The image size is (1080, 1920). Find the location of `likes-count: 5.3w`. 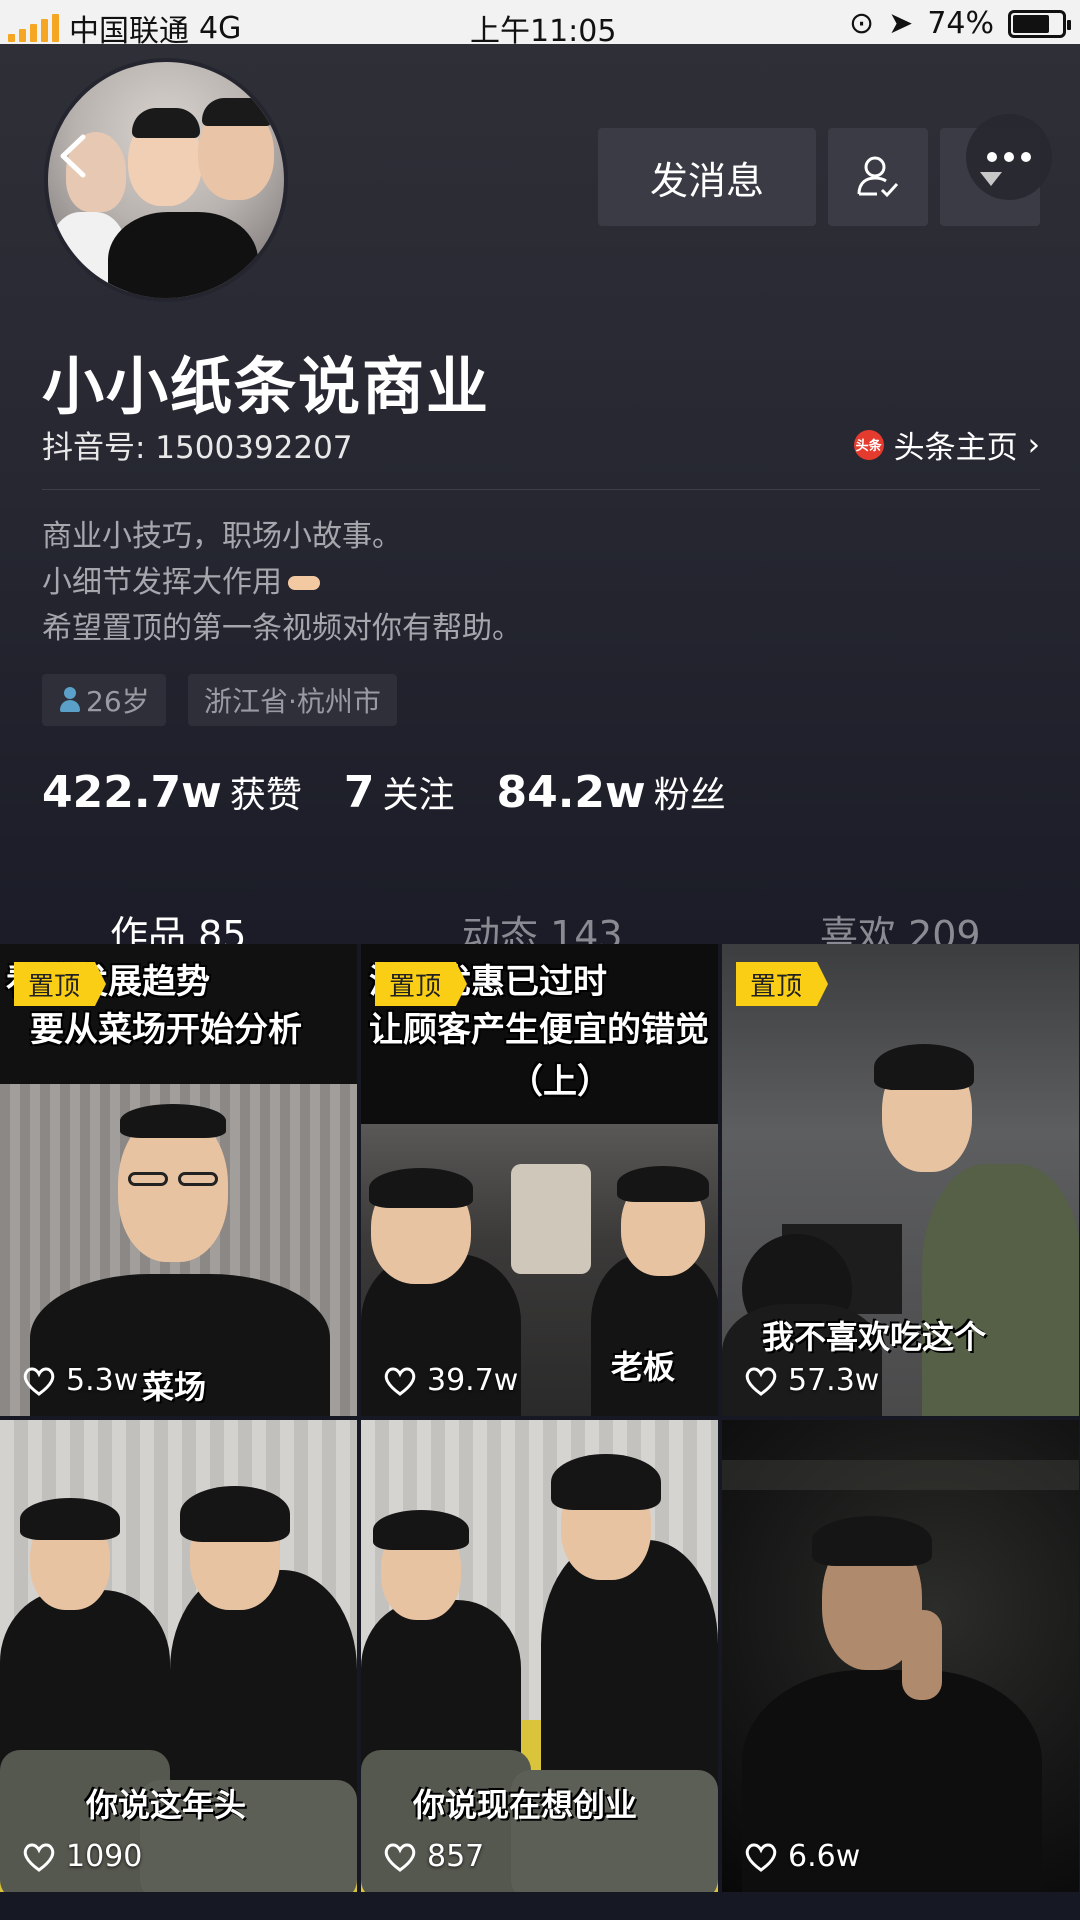

likes-count: 5.3w is located at coordinates (102, 1380).